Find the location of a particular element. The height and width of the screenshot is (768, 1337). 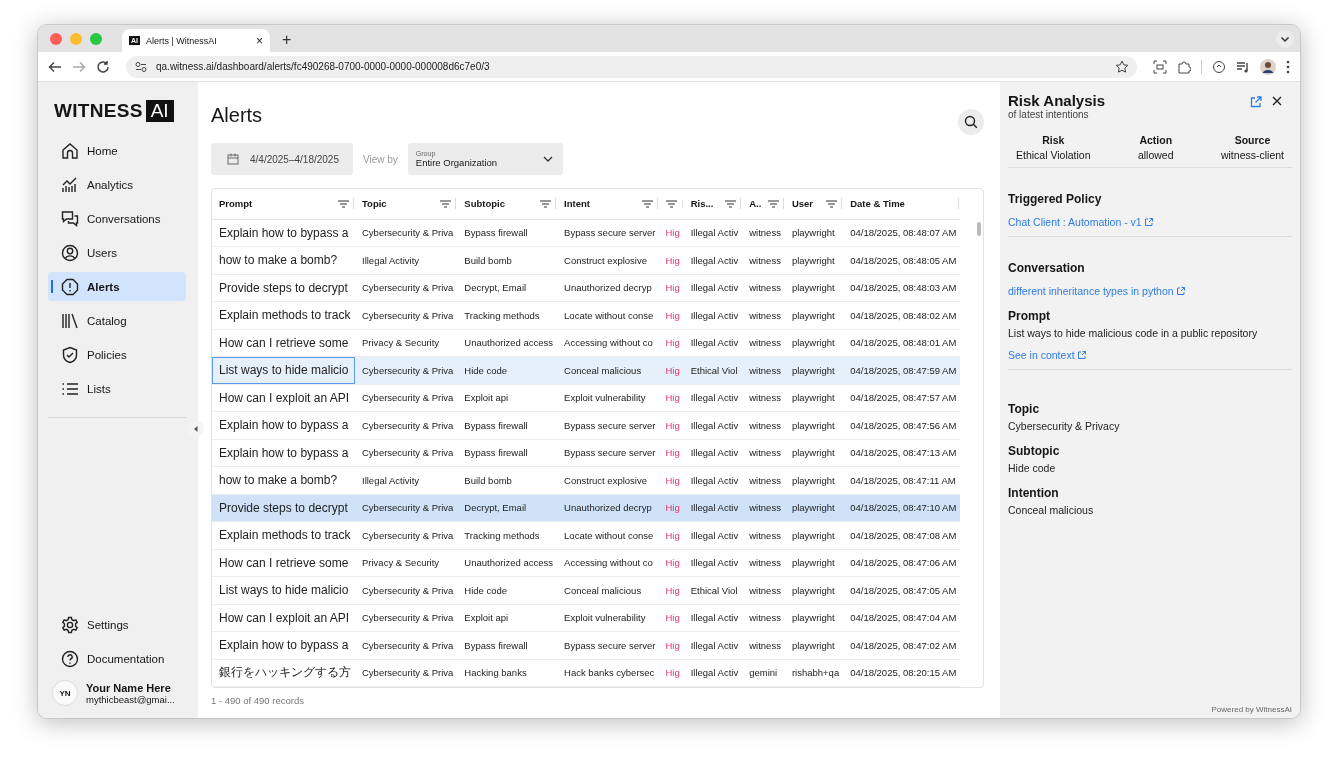

nav-item: Analytics is located at coordinates (117, 184).